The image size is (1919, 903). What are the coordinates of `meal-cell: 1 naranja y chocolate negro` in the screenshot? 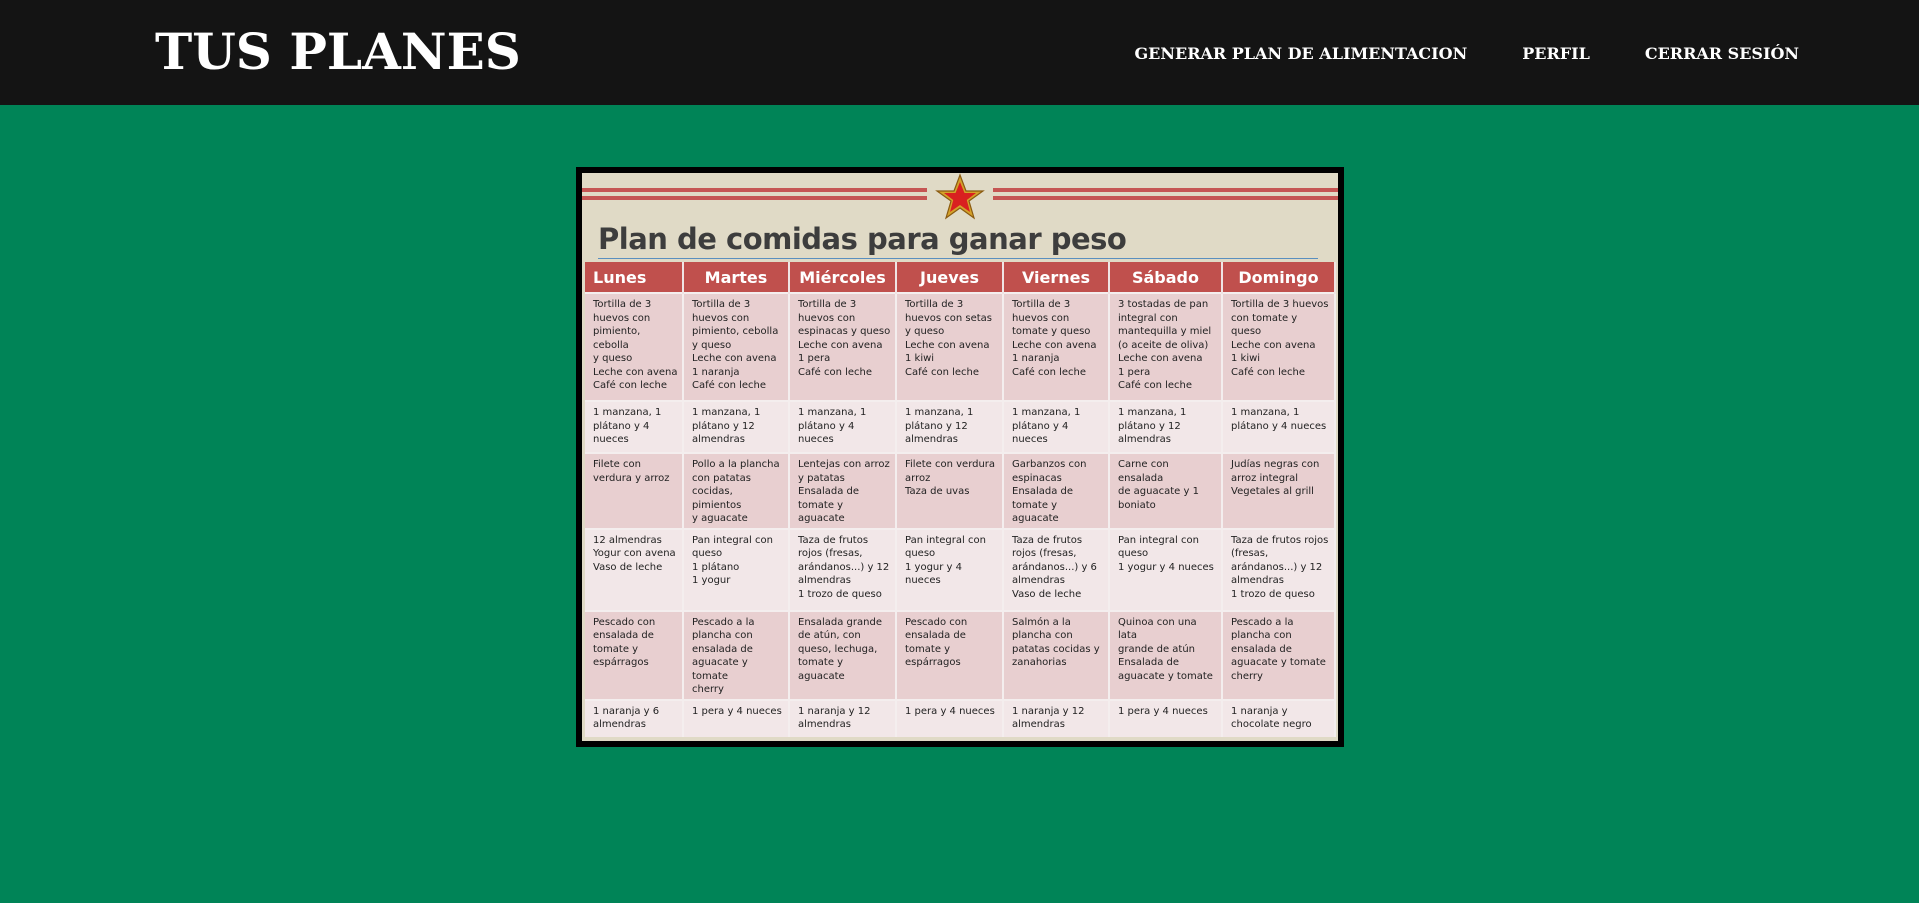 It's located at (1279, 717).